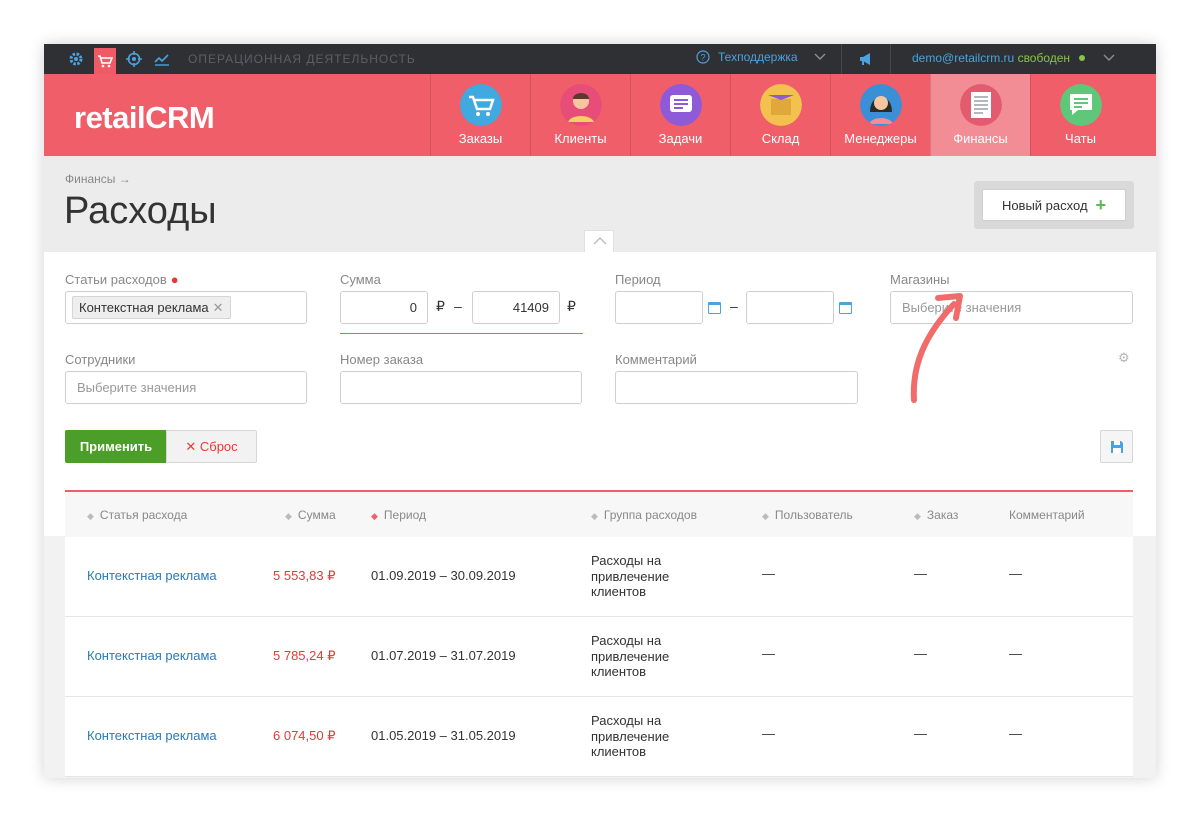 The width and height of the screenshot is (1200, 821). What do you see at coordinates (580, 115) in the screenshot?
I see `nav-clients: Клиенты` at bounding box center [580, 115].